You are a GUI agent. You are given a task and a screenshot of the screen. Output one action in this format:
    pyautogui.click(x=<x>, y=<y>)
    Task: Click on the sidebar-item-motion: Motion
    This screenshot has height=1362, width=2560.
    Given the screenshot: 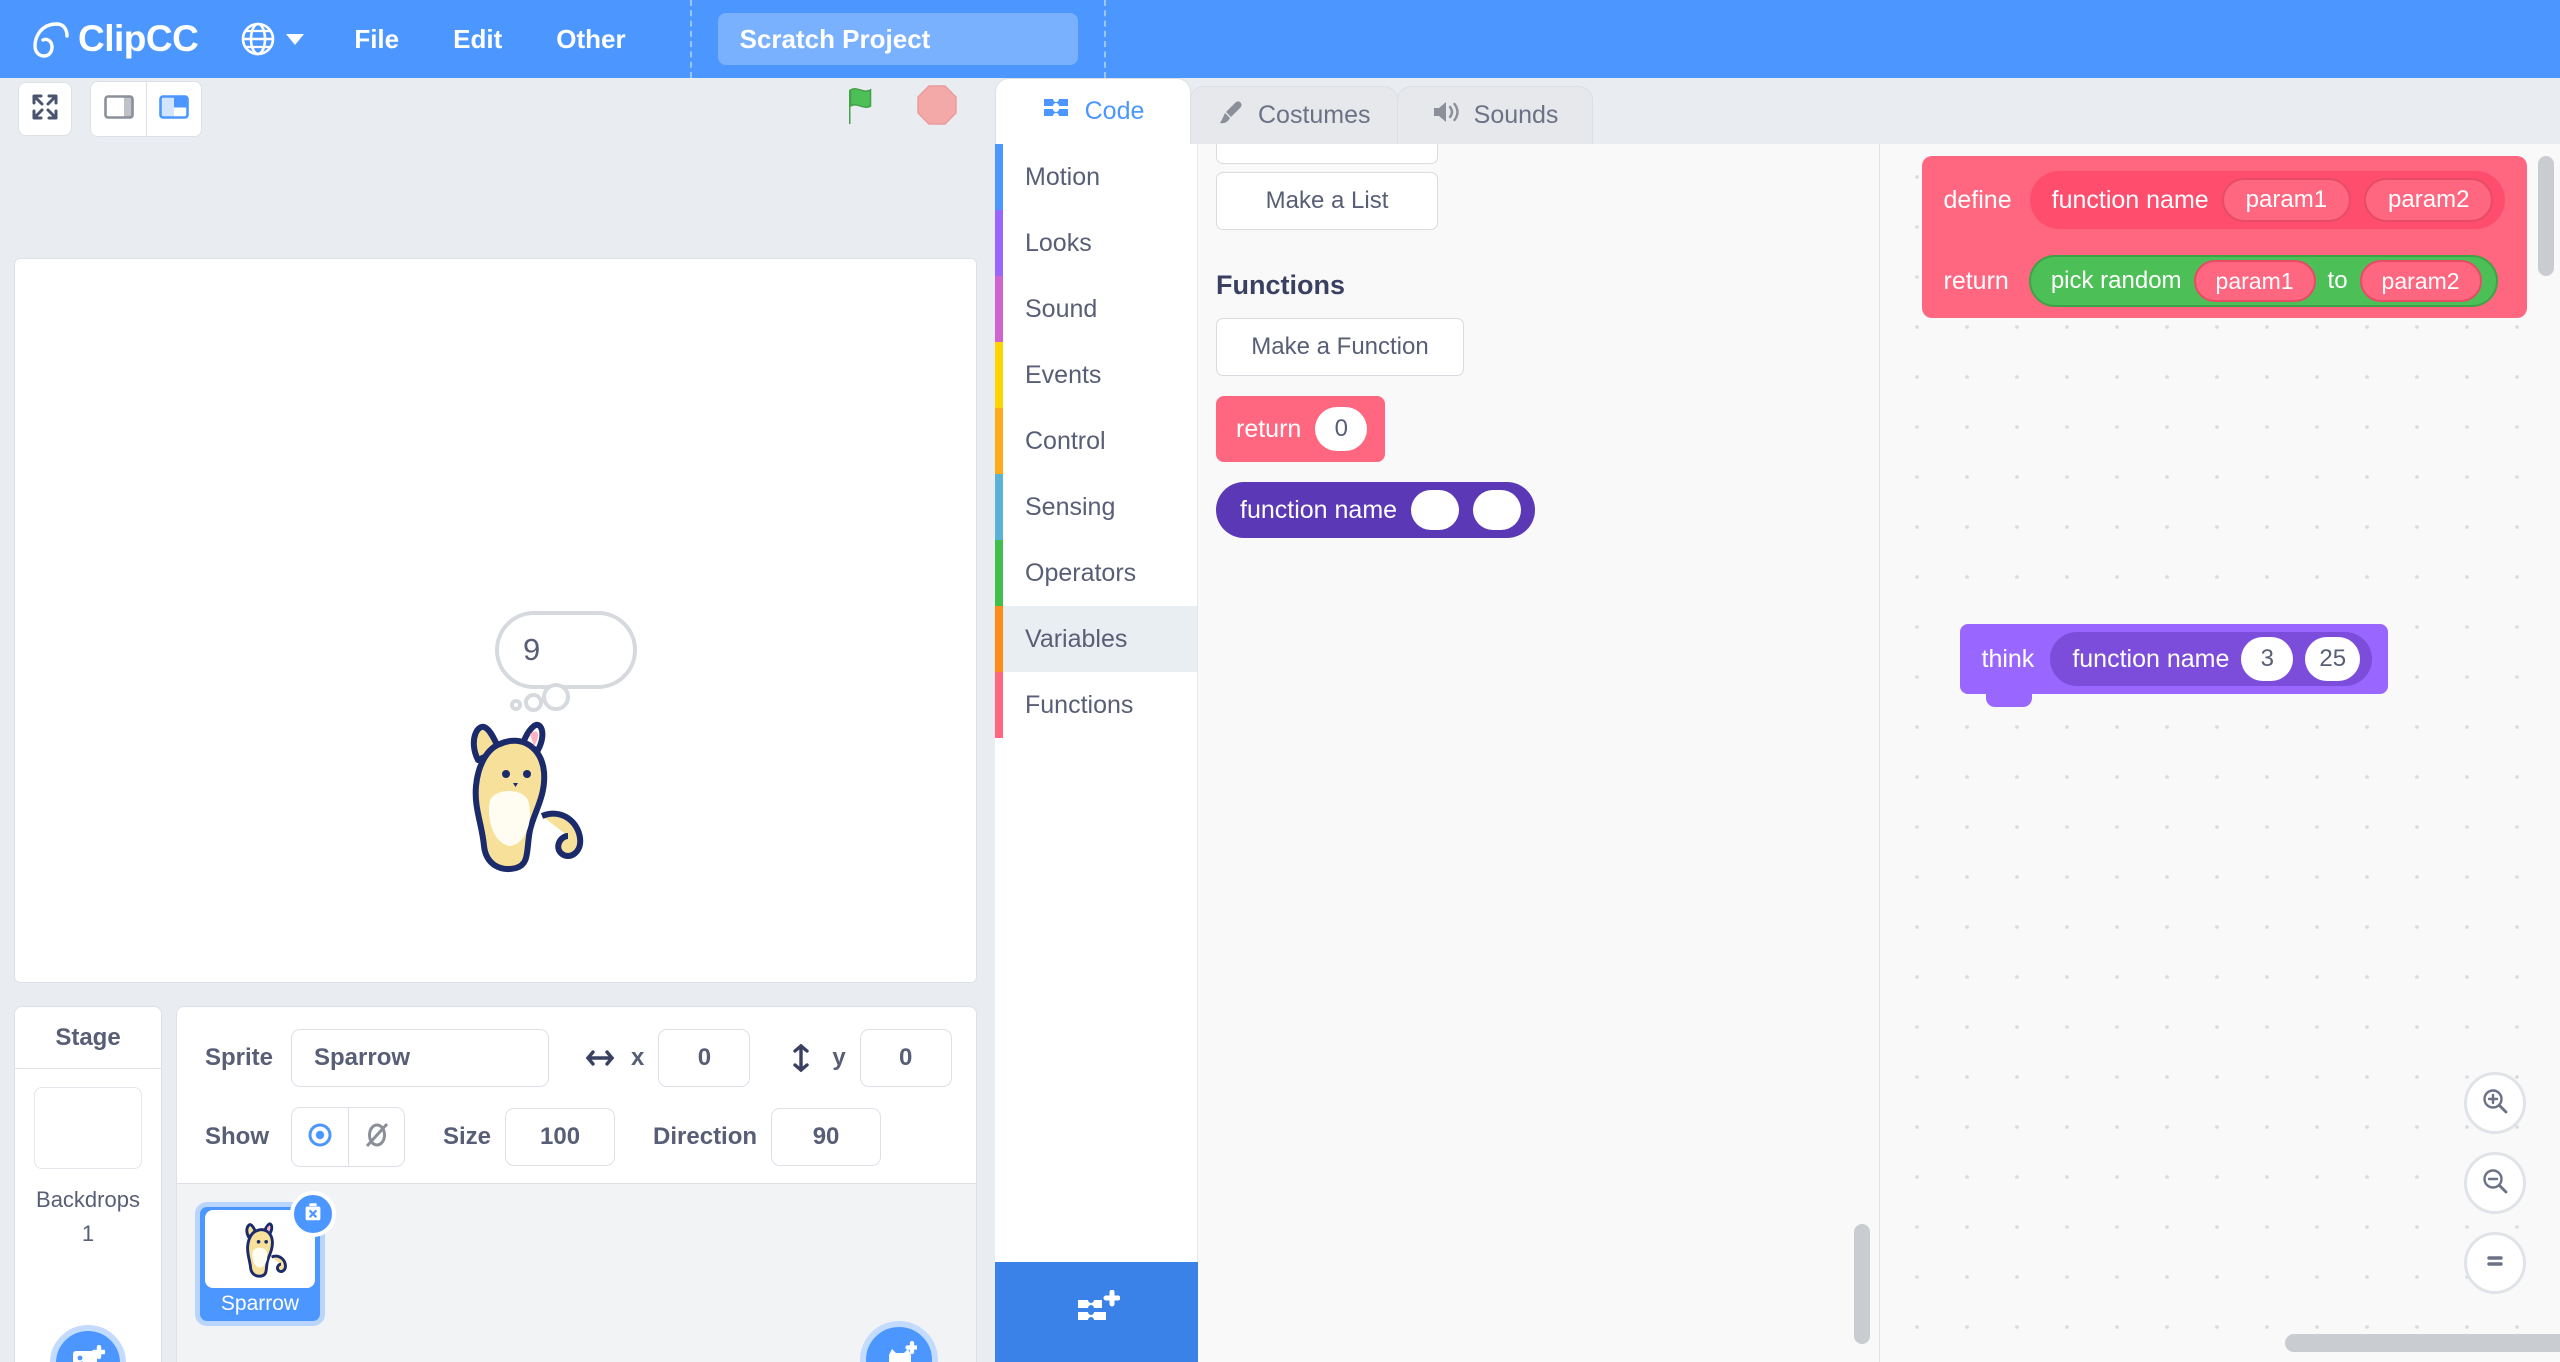 What is the action you would take?
    pyautogui.click(x=1096, y=177)
    